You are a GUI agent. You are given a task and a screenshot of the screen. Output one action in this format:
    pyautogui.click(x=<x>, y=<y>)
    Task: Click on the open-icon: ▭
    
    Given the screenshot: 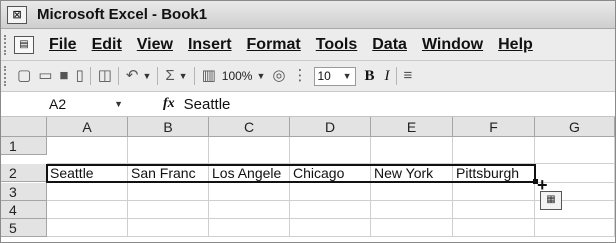 What is the action you would take?
    pyautogui.click(x=45, y=76)
    